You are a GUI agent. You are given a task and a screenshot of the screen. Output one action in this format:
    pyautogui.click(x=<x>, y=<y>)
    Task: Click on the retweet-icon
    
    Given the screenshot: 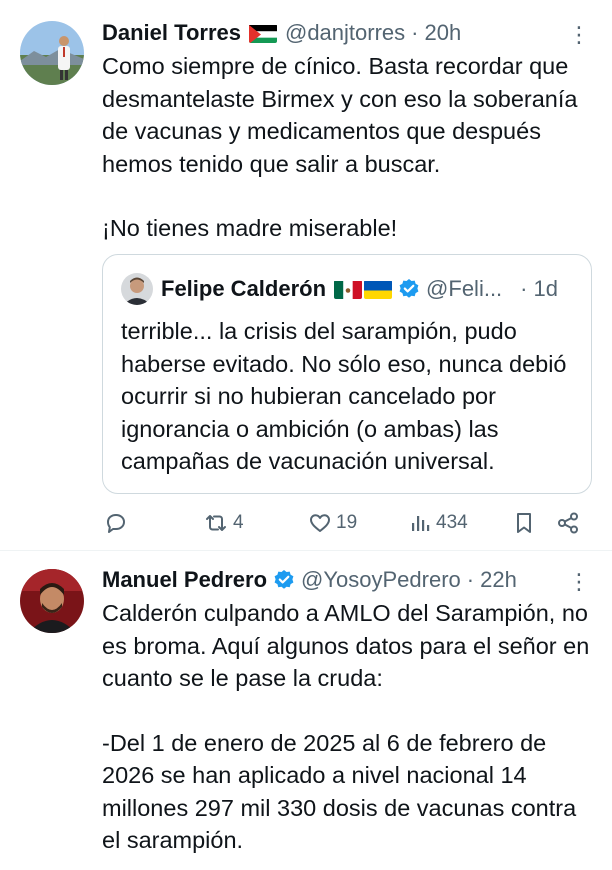 What is the action you would take?
    pyautogui.click(x=216, y=523)
    